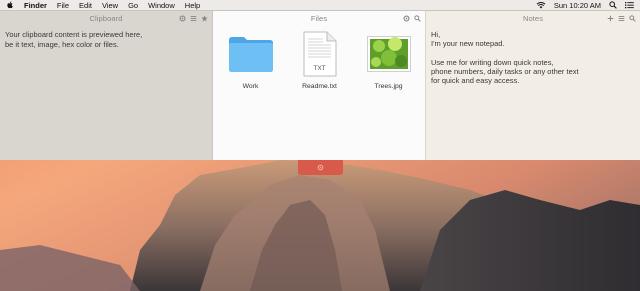  Describe the element at coordinates (110, 5) in the screenshot. I see `menu-view: View` at that location.